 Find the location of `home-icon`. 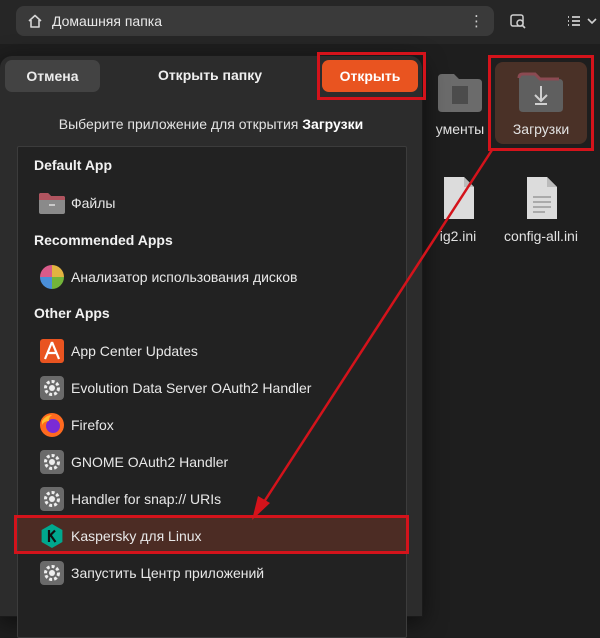

home-icon is located at coordinates (35, 21).